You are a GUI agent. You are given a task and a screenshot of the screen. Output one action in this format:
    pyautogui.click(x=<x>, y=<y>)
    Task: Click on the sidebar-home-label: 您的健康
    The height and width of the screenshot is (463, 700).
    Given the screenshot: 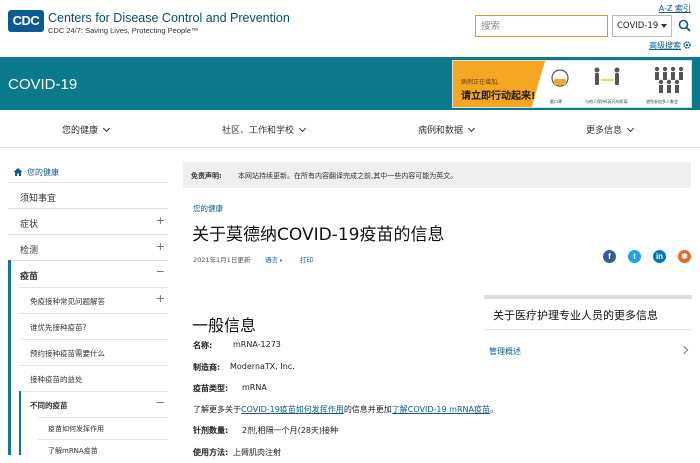 What is the action you would take?
    pyautogui.click(x=43, y=172)
    